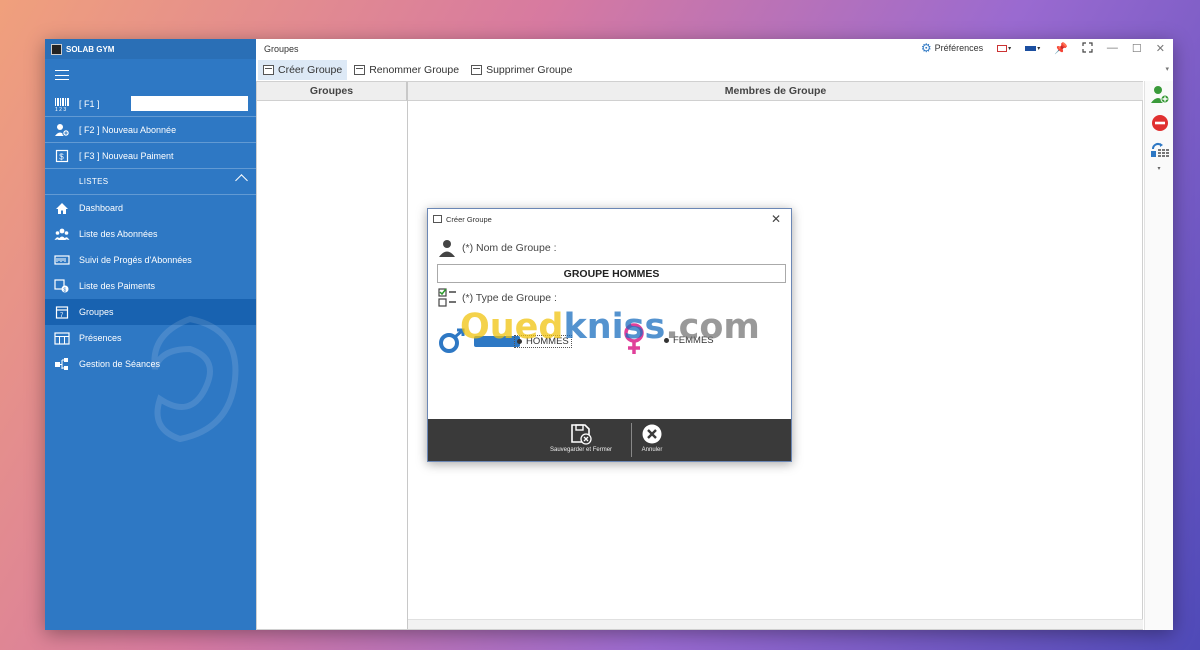  I want to click on theme-swatch-icon, so click(1002, 48).